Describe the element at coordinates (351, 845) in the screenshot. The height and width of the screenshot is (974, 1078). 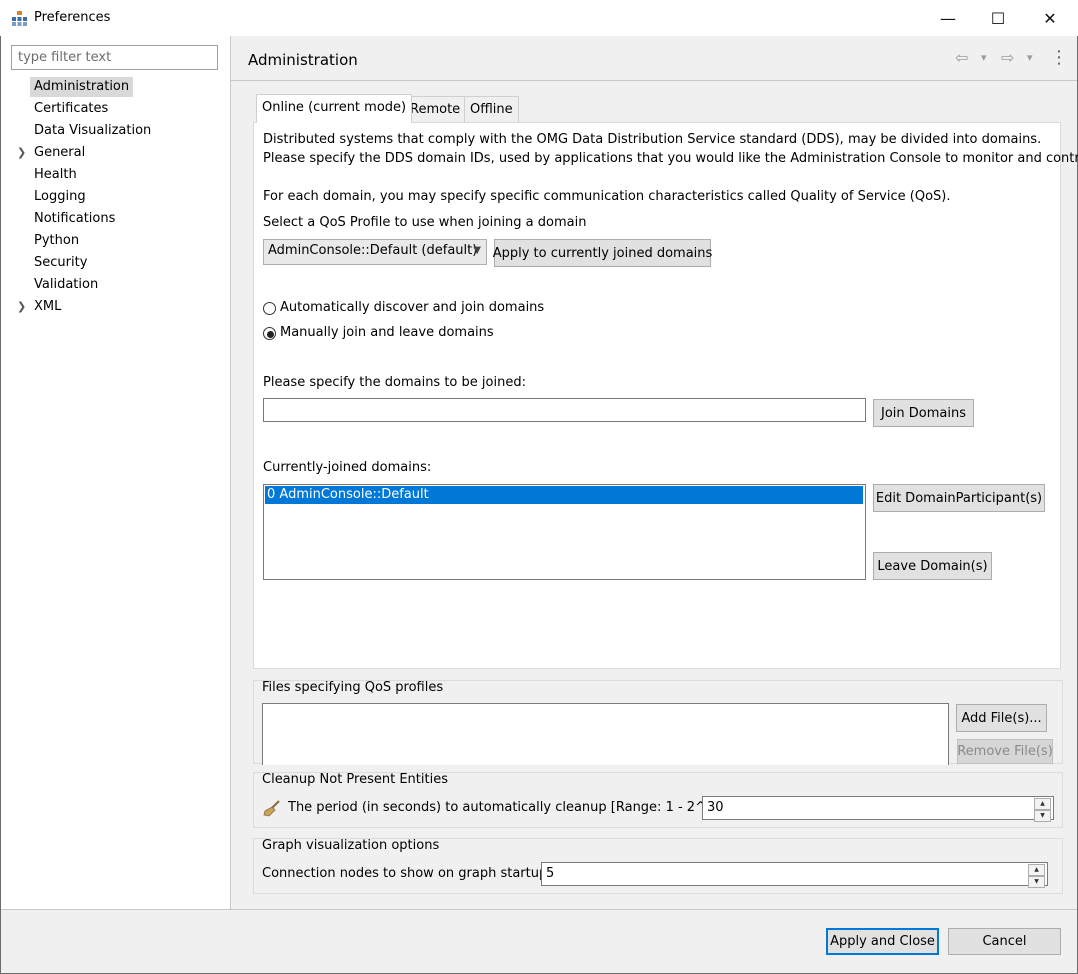
I see `graph-options-label: Graph visualization options` at that location.